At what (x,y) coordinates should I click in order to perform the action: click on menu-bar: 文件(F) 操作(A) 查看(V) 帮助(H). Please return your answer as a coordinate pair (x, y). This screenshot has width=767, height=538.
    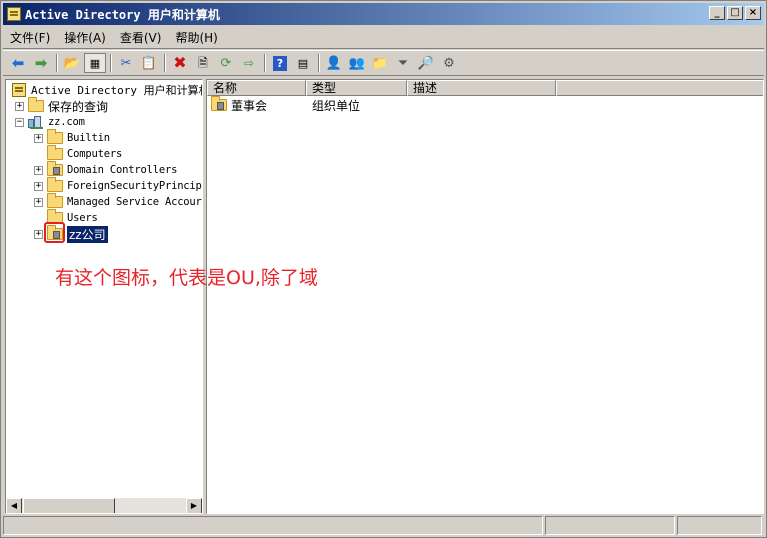
    Looking at the image, I should click on (383, 38).